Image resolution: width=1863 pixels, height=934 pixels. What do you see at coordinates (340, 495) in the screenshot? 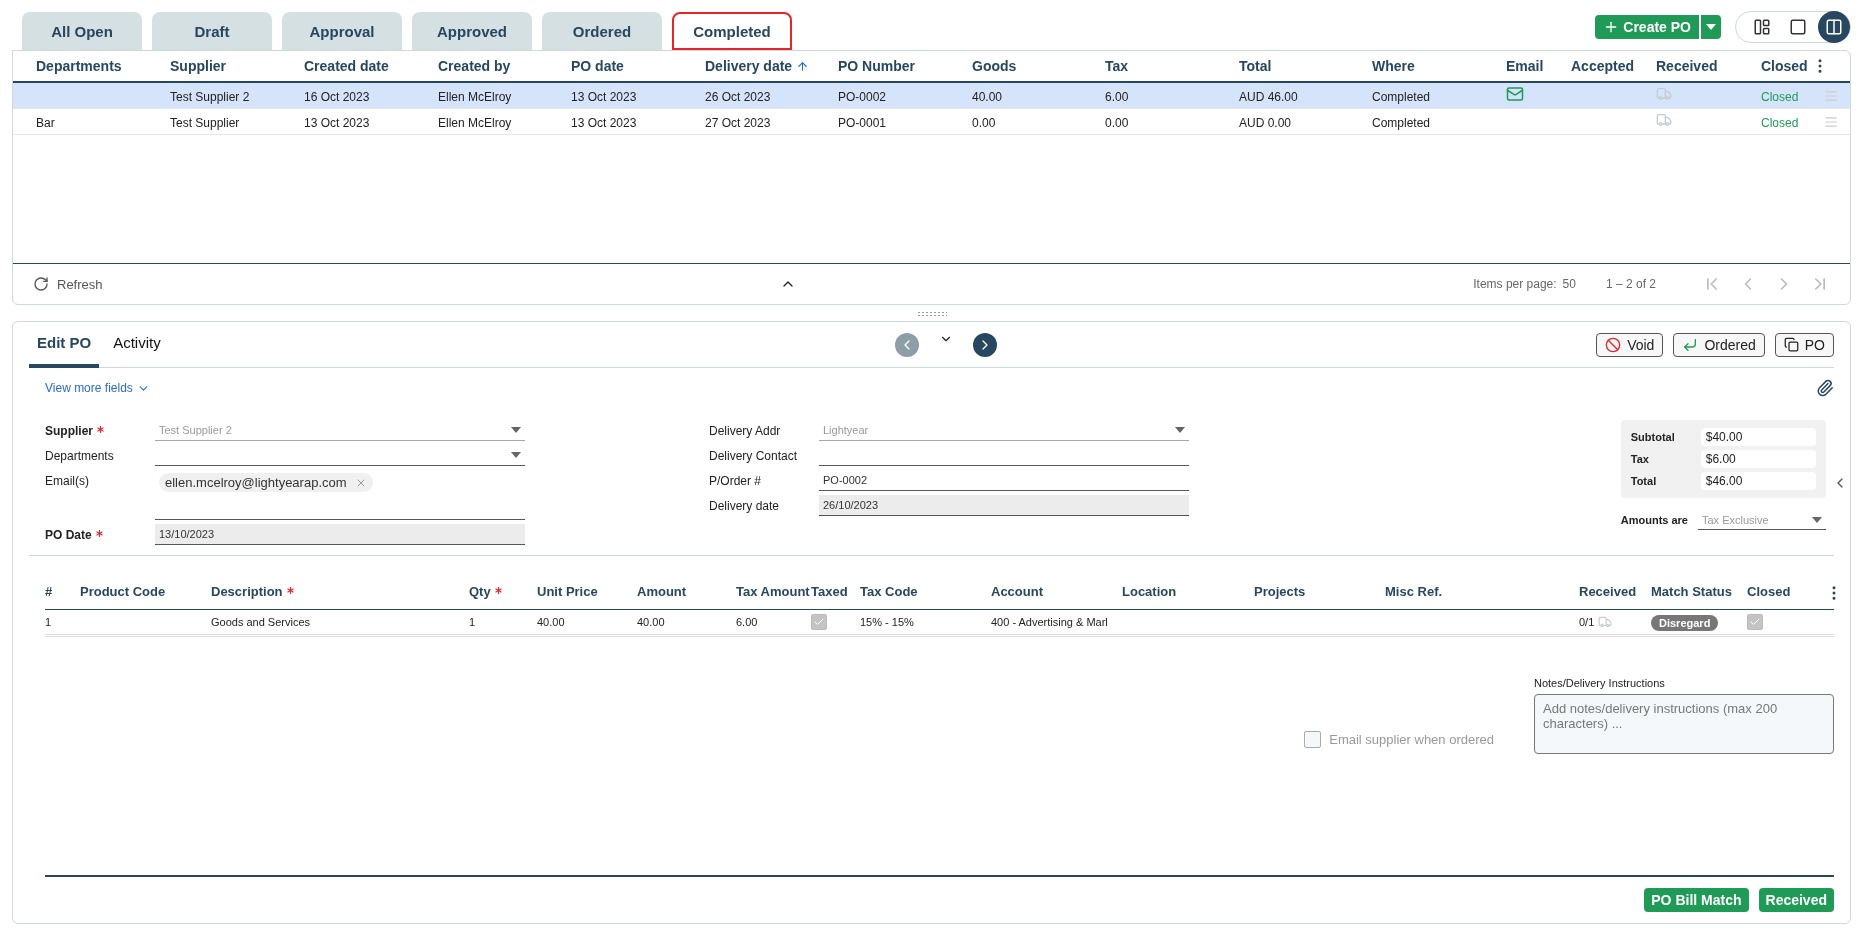
I see `email-field: ellen.mcelroy@lightyearap.com` at bounding box center [340, 495].